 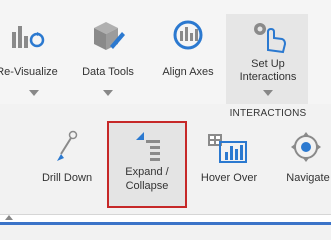 What do you see at coordinates (229, 167) in the screenshot?
I see `hover-over-button: Hover Over` at bounding box center [229, 167].